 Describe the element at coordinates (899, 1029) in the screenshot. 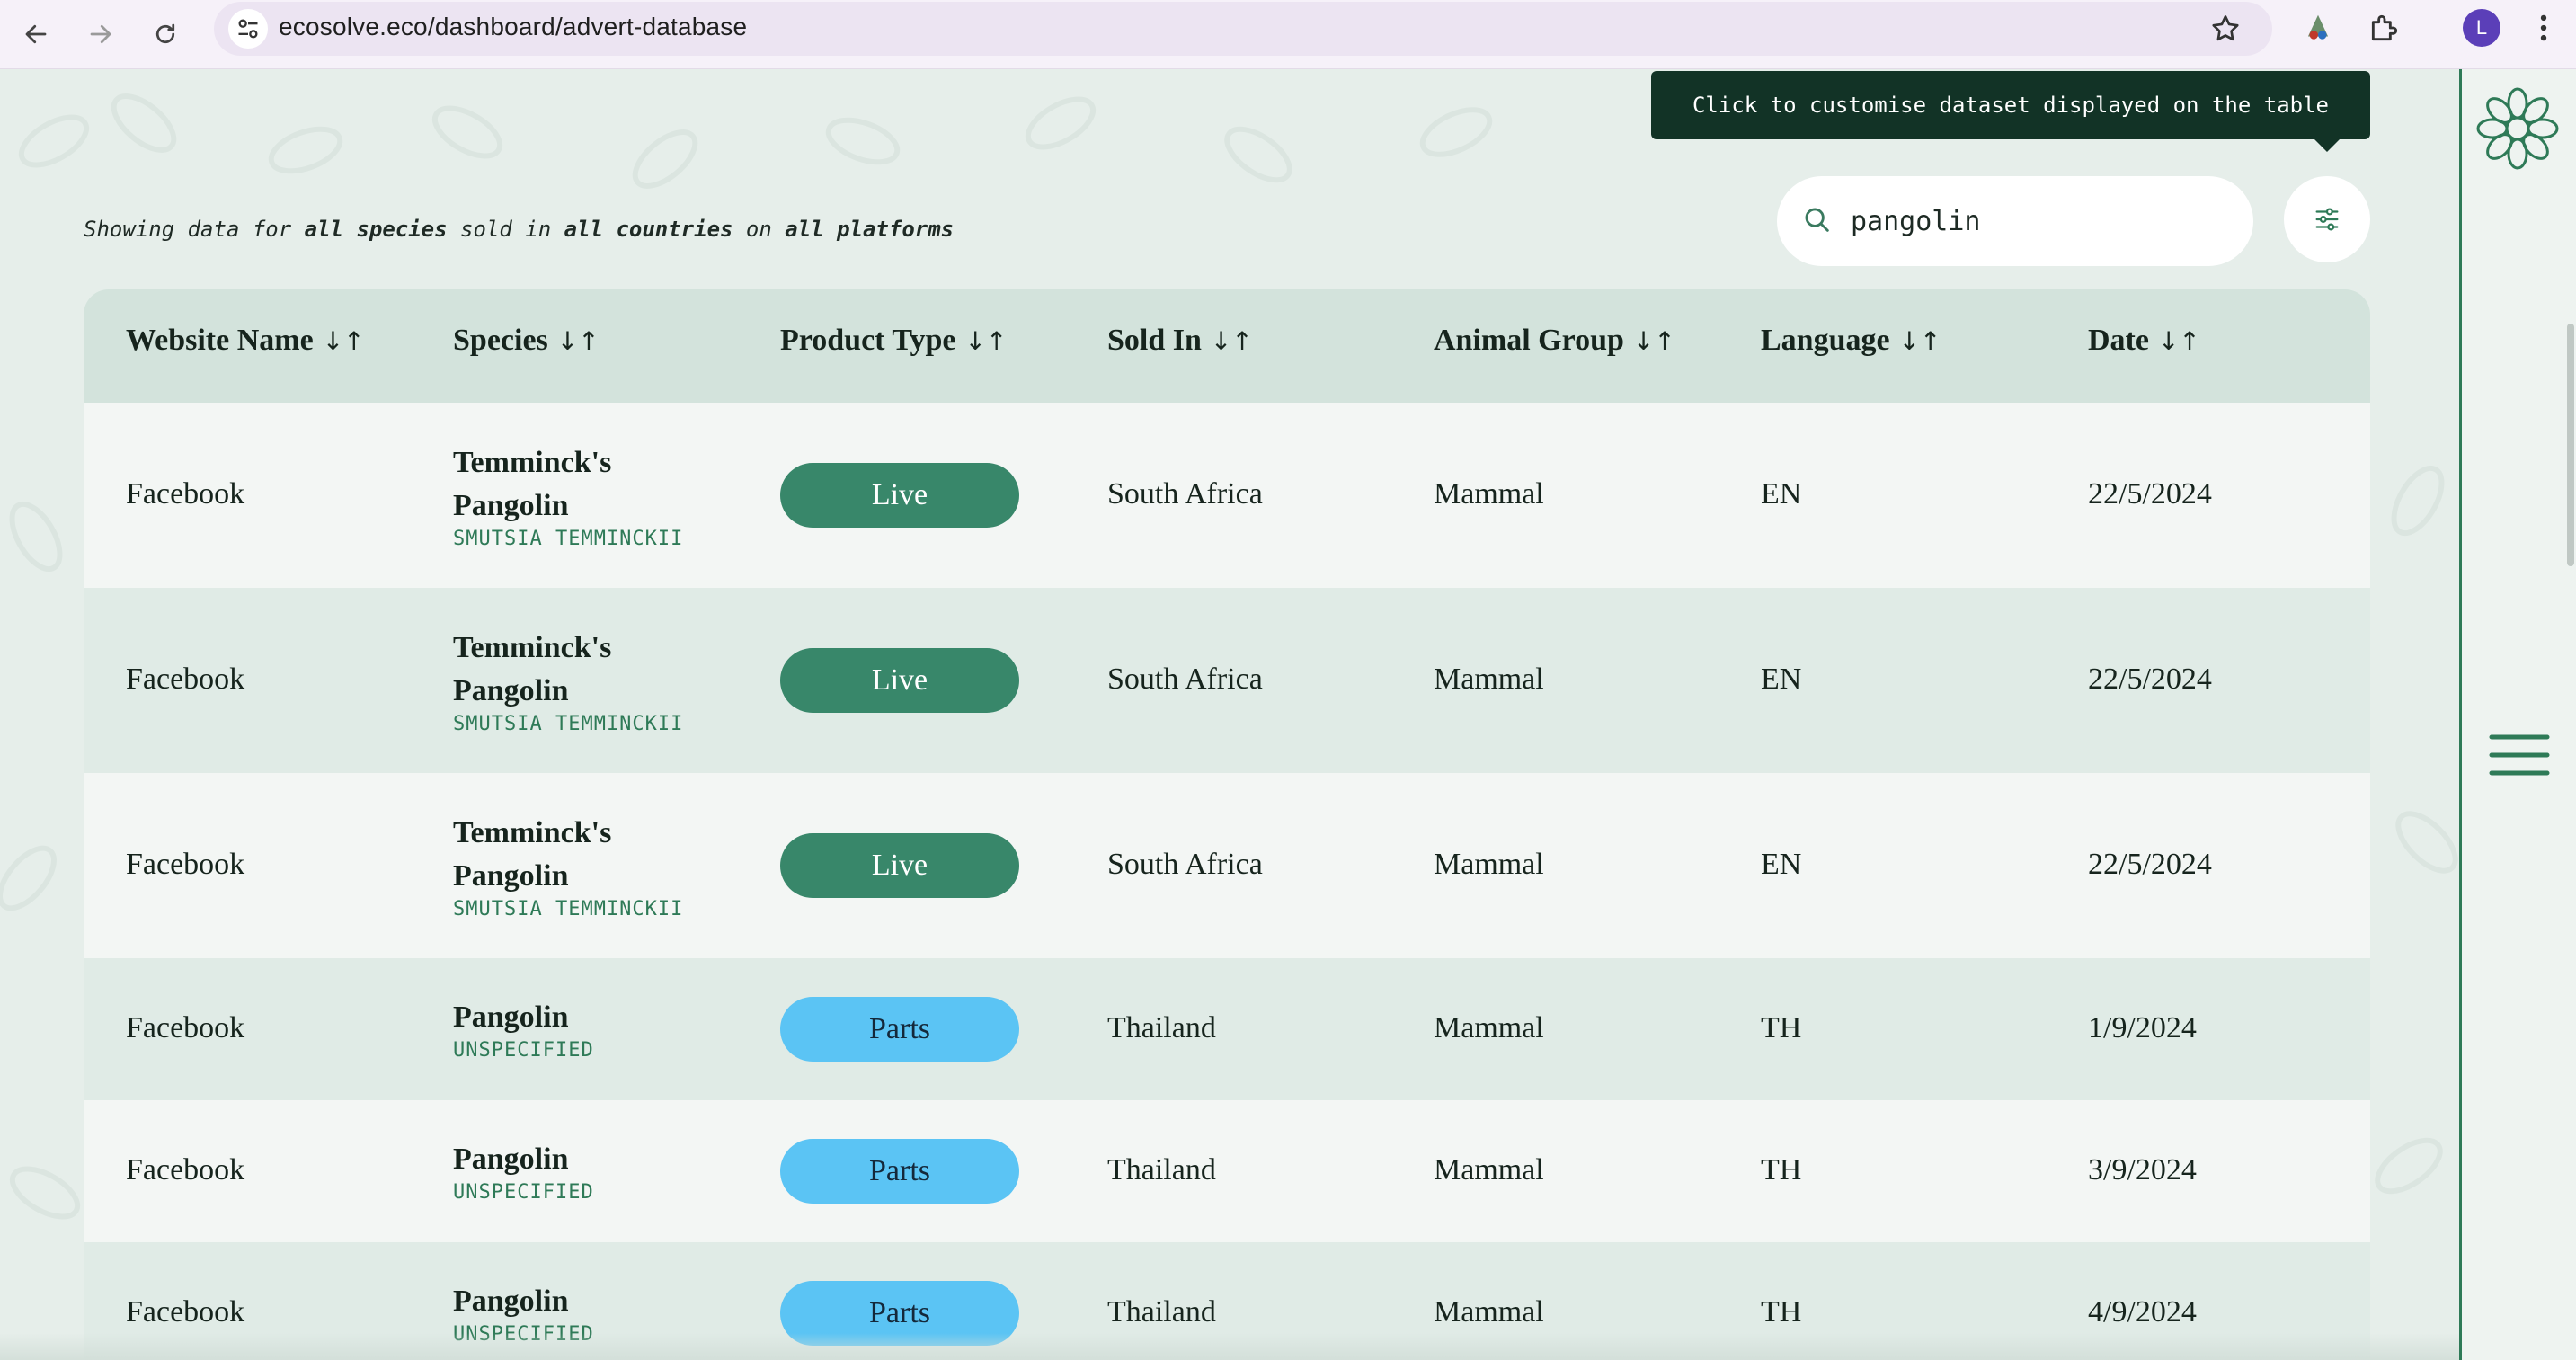

I see `product-type-badge: Parts` at that location.